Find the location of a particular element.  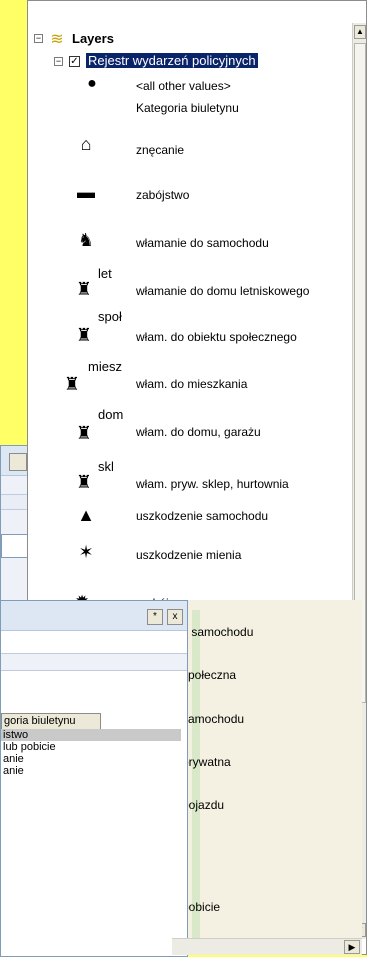

layer-name: Rejestr wydarzeń policyjnych is located at coordinates (172, 60).